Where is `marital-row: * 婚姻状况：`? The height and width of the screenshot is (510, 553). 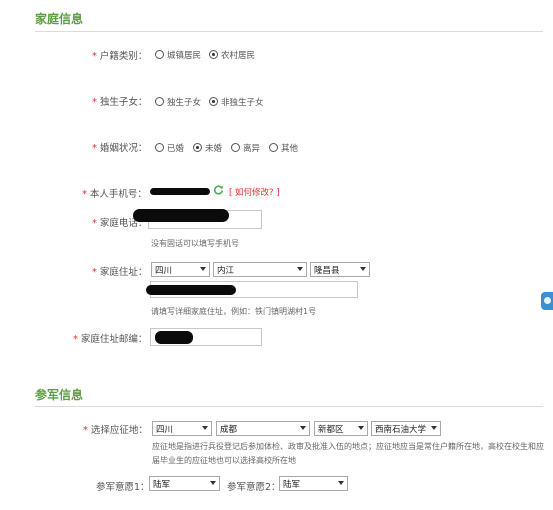
marital-row: * 婚姻状况： is located at coordinates (119, 147).